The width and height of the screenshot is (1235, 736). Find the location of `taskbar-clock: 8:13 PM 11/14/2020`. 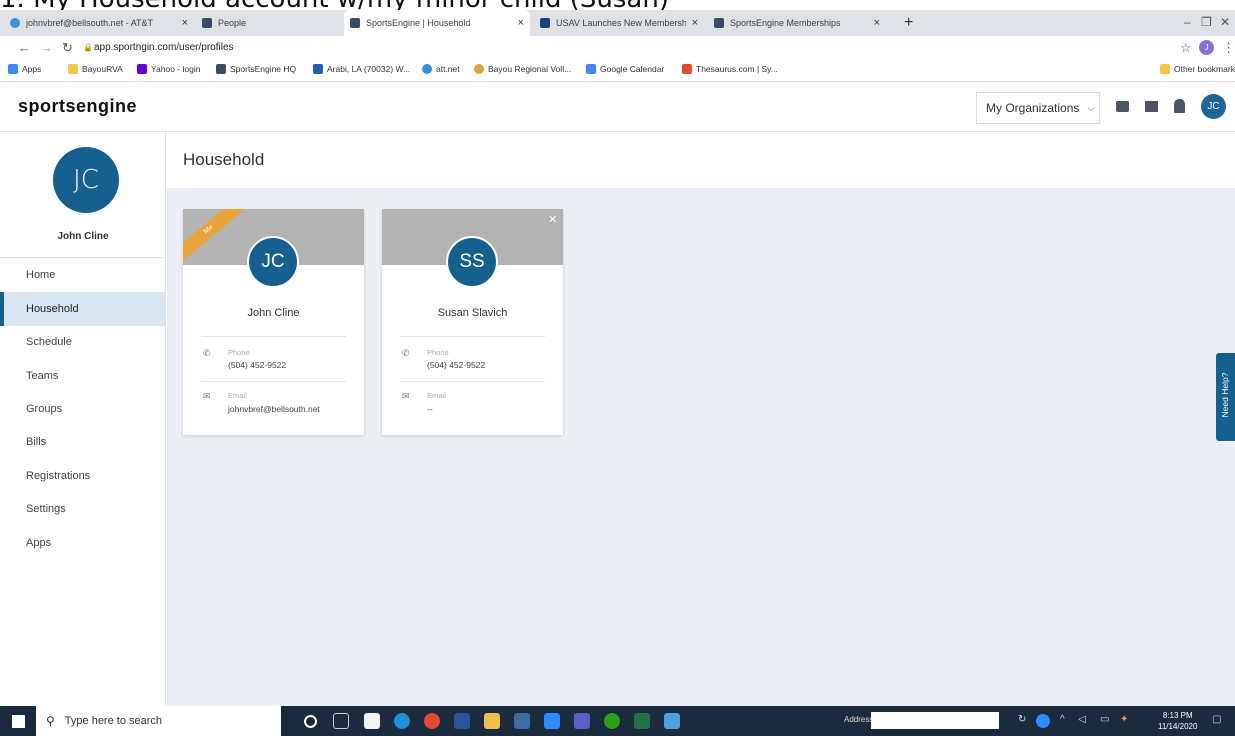

taskbar-clock: 8:13 PM 11/14/2020 is located at coordinates (1177, 721).